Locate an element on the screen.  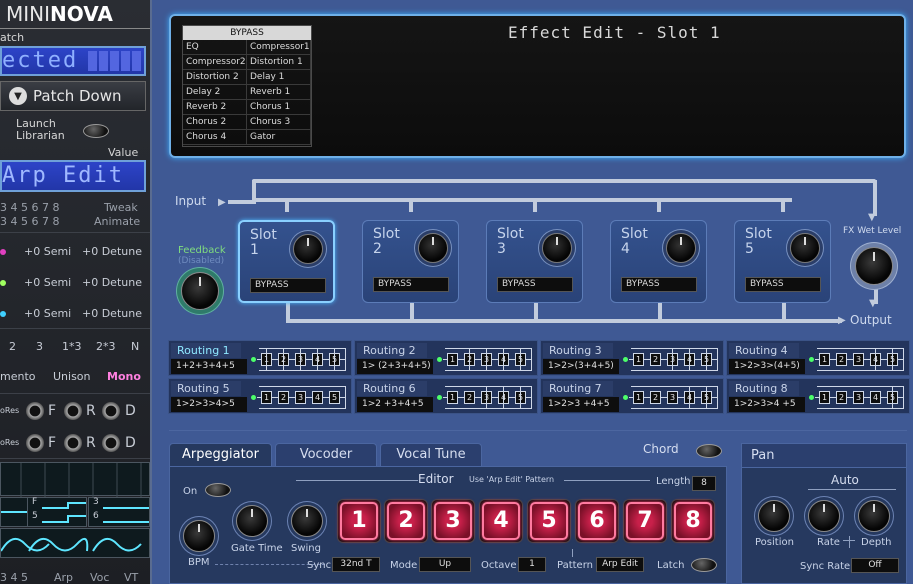
pattern-value: Arp Edit is located at coordinates (620, 564).